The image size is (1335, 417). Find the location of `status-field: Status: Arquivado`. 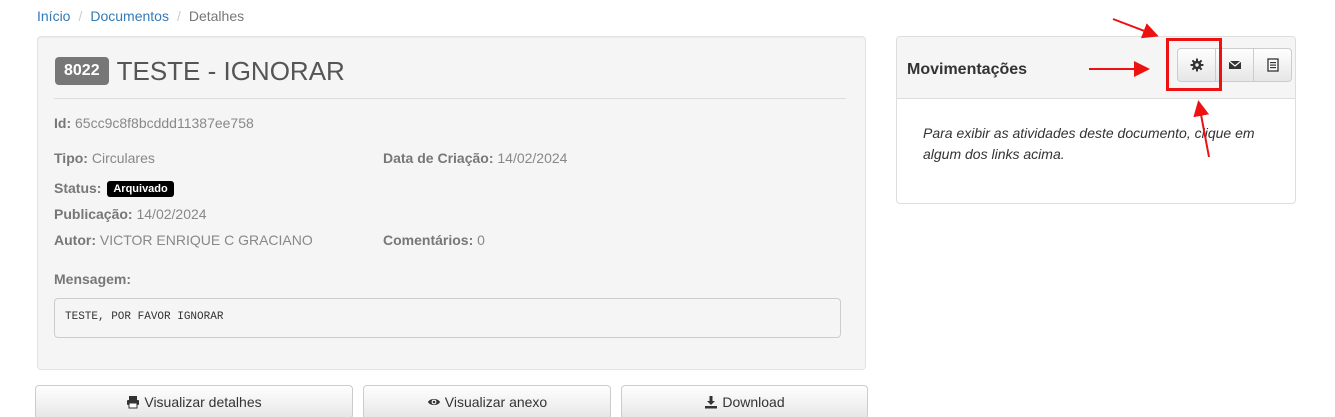

status-field: Status: Arquivado is located at coordinates (114, 188).